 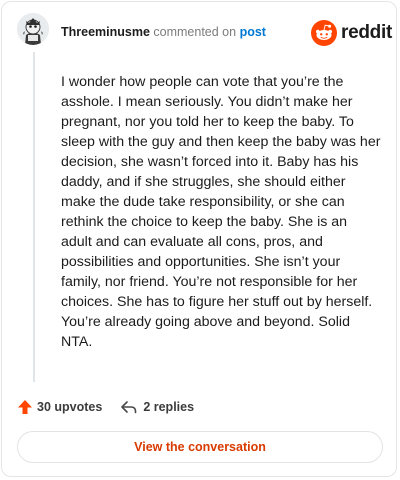 I want to click on reply-button: 2 replies, so click(x=157, y=407).